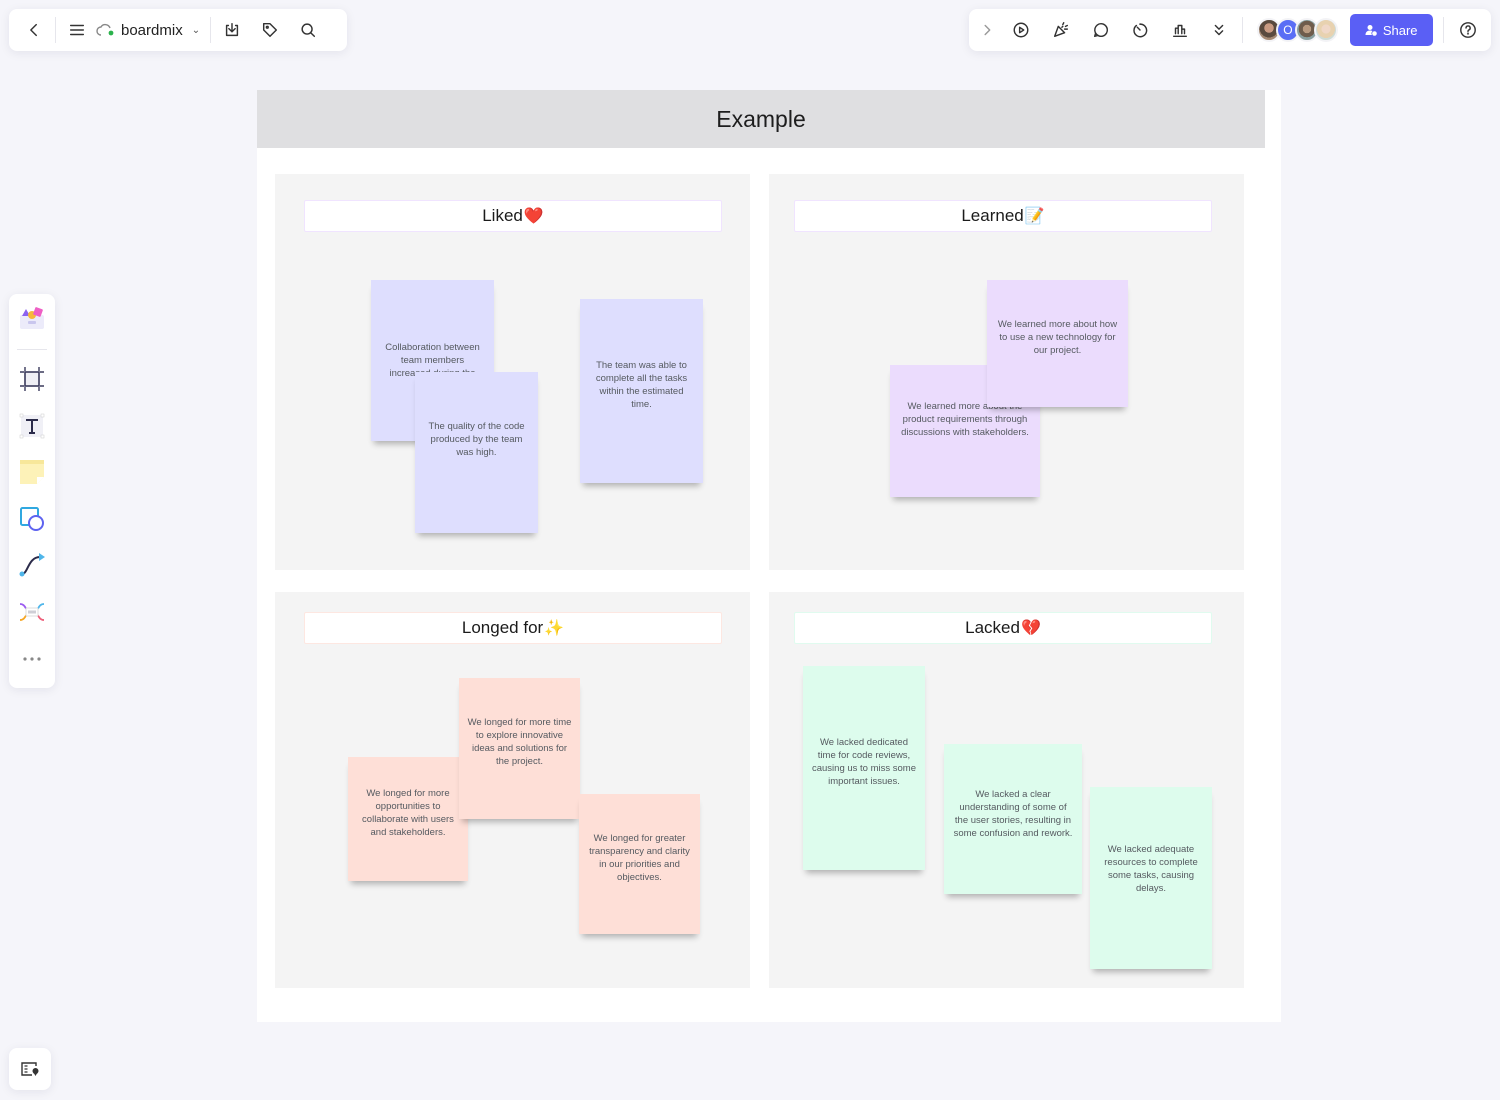 The width and height of the screenshot is (1500, 1100). I want to click on quadrant-title: Lacked 💔, so click(1003, 628).